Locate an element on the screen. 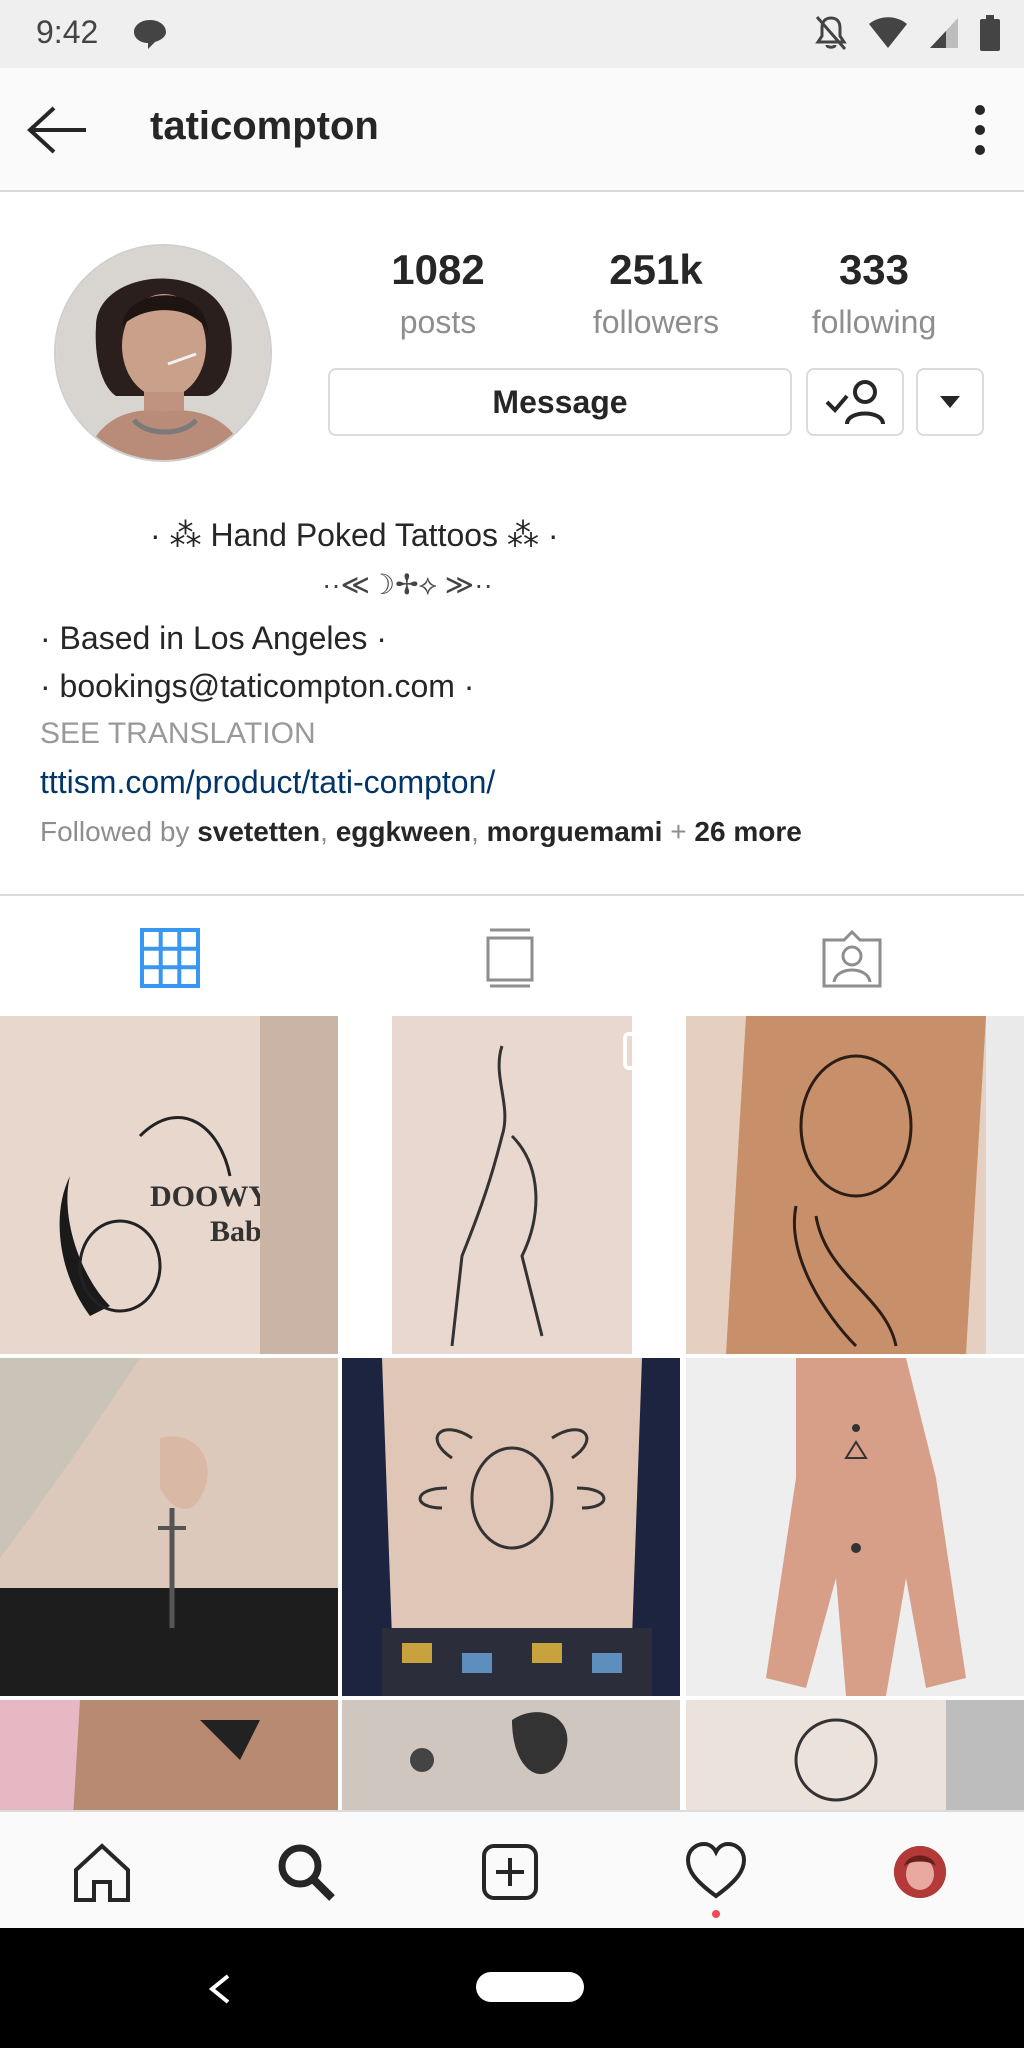 The width and height of the screenshot is (1024, 2048). status-bar: 9:42 is located at coordinates (512, 34).